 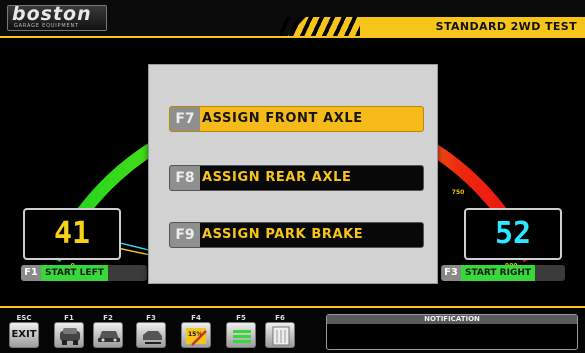 I want to click on f6-key-face, so click(x=280, y=335).